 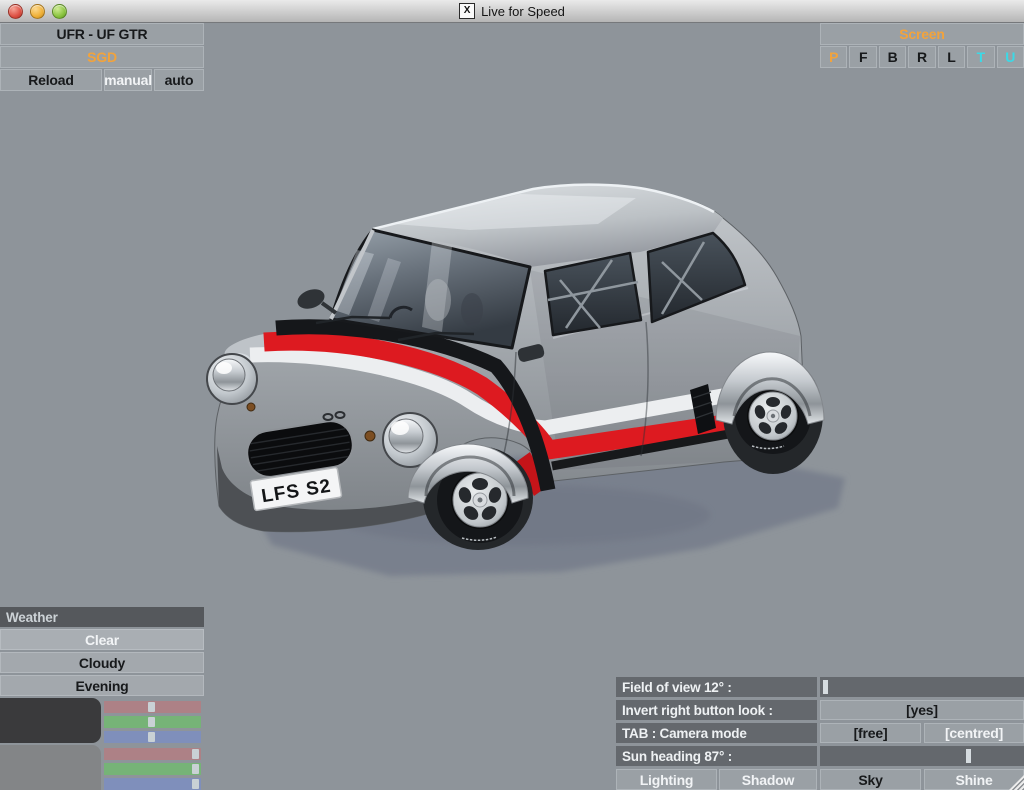 I want to click on screen-button-r: R, so click(x=922, y=57).